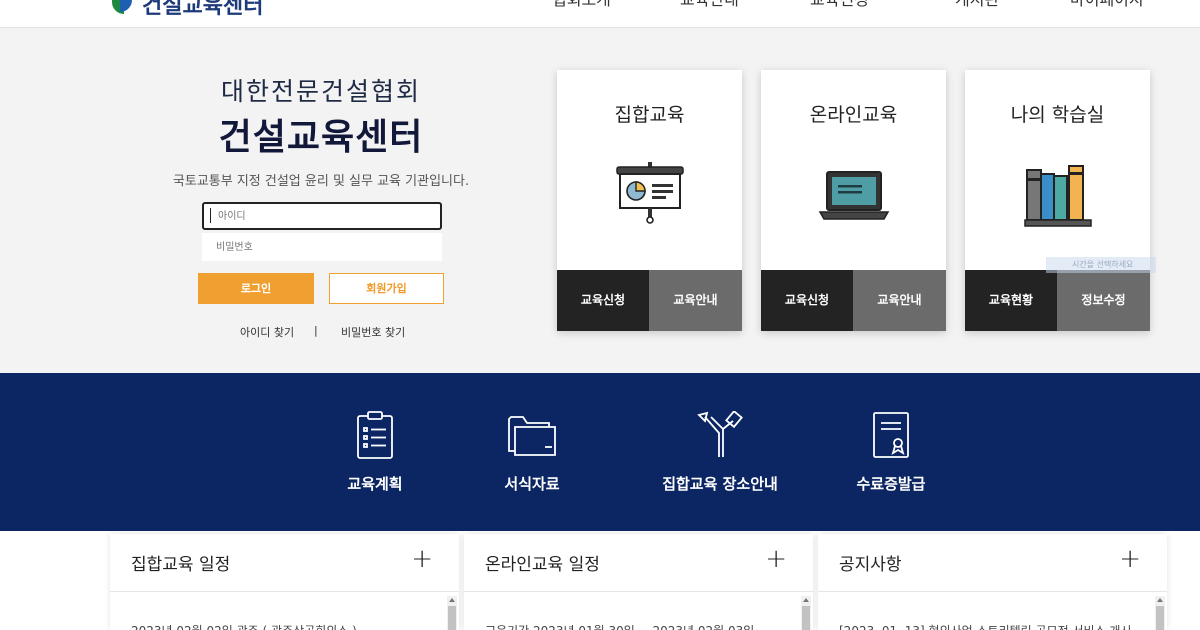 The width and height of the screenshot is (1200, 630). What do you see at coordinates (619, 626) in the screenshot?
I see `list-item: 교육기간 2023년 01월 30일 ~ 2023년 02월 03일` at bounding box center [619, 626].